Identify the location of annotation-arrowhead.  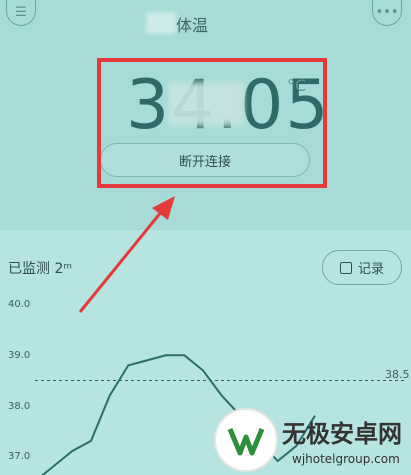
(163, 208).